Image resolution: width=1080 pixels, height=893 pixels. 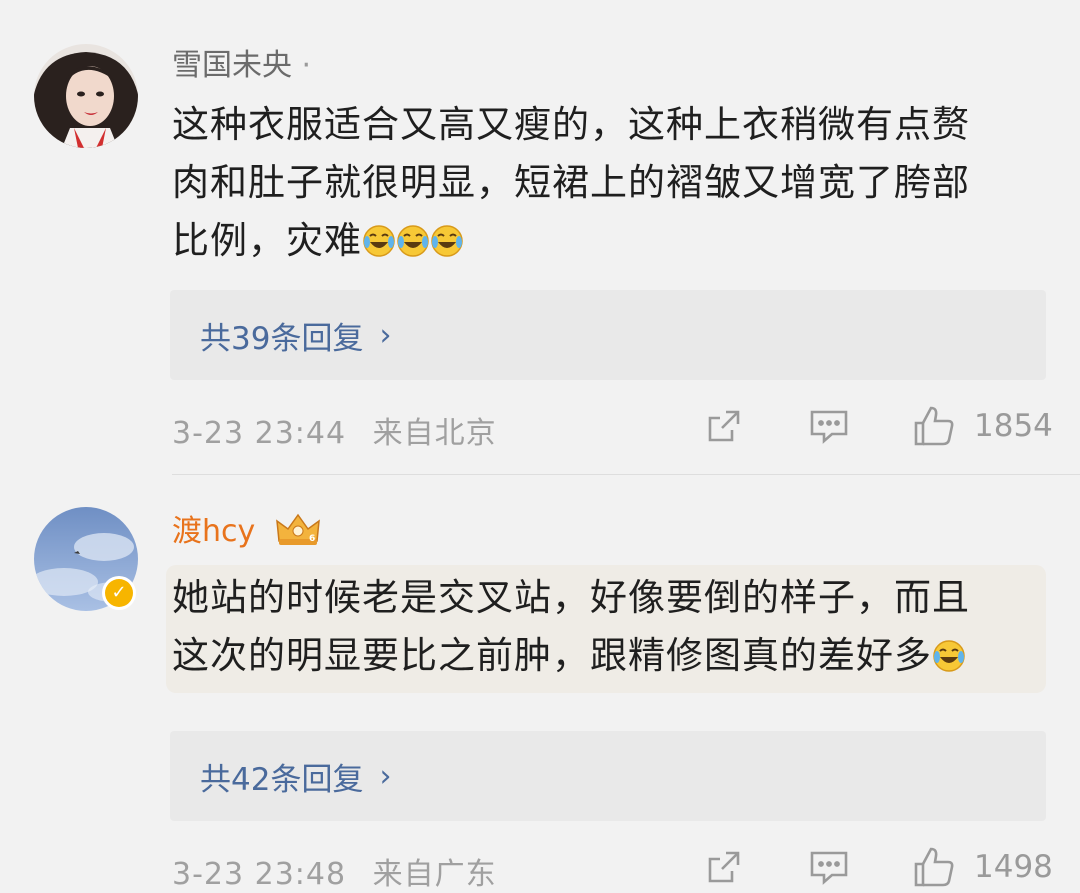 What do you see at coordinates (259, 874) in the screenshot?
I see `comment-date: 3-23 23:48` at bounding box center [259, 874].